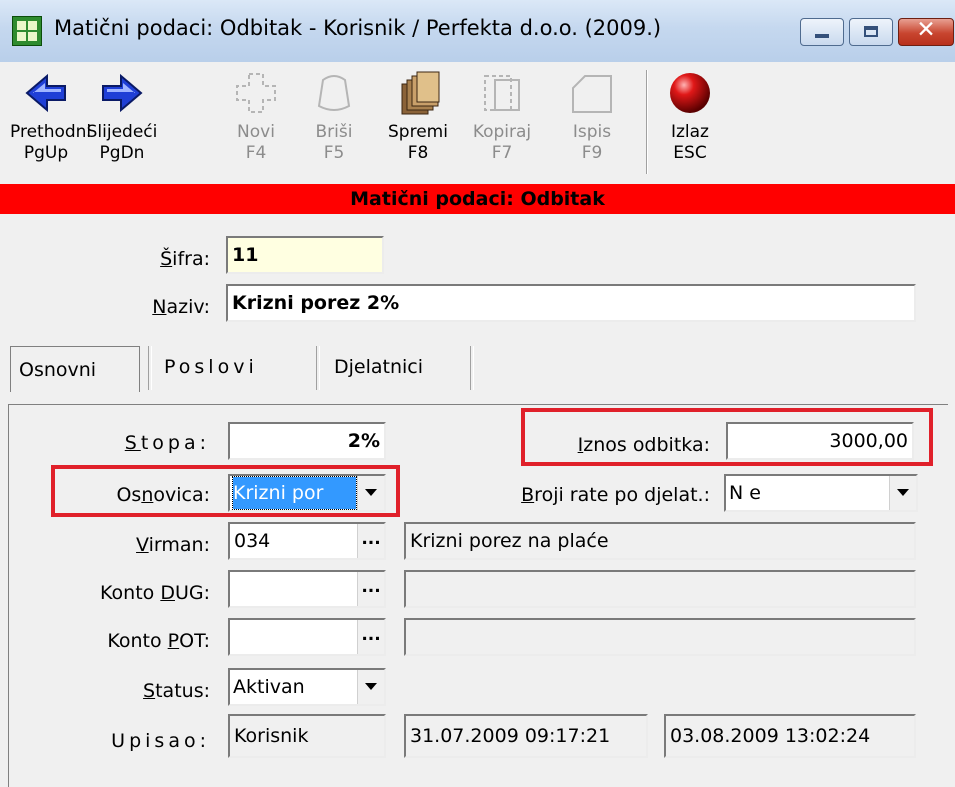 The width and height of the screenshot is (955, 787). I want to click on toolbar-button-copy: Kopiraj F7, so click(502, 123).